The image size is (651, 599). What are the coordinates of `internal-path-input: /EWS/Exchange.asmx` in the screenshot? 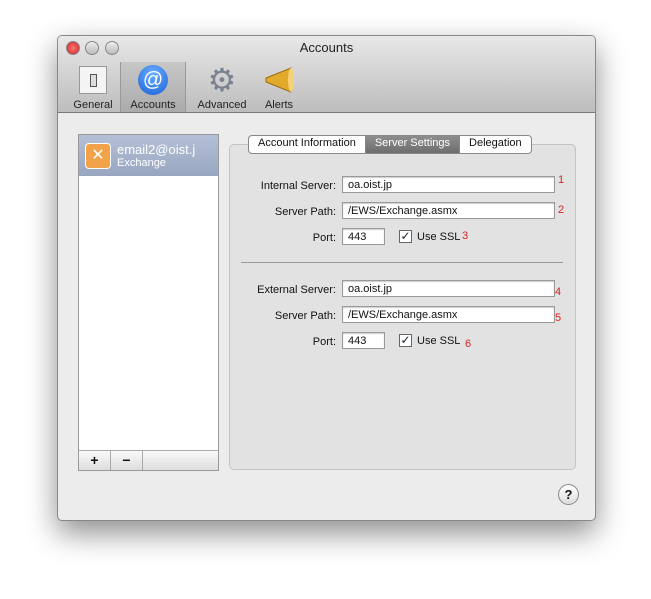 It's located at (448, 210).